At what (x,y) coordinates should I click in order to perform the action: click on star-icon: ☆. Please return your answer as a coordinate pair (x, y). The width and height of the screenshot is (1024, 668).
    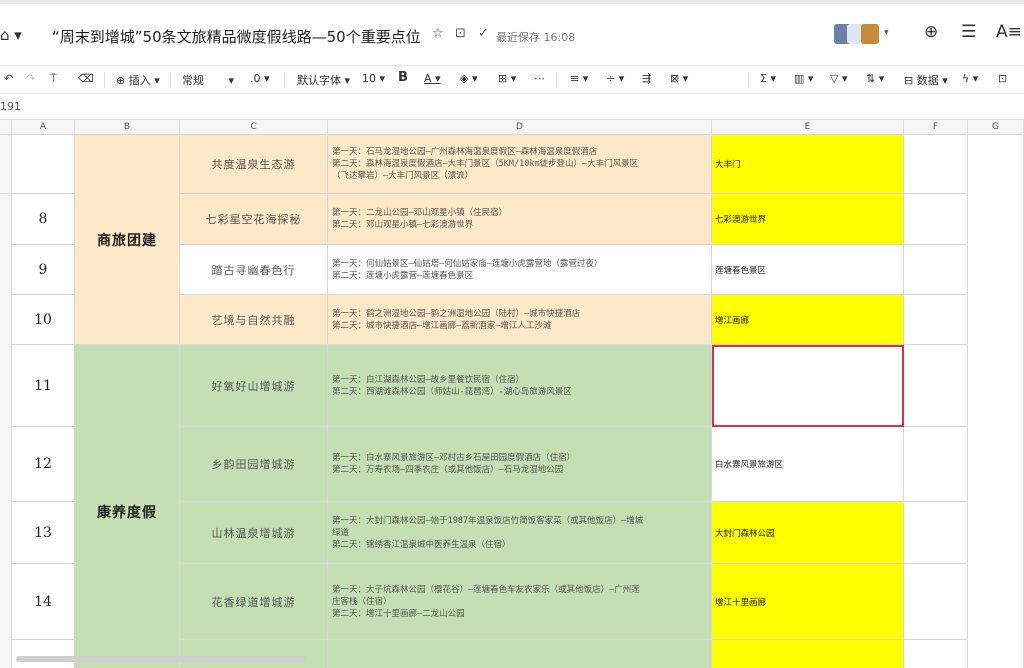
    Looking at the image, I should click on (438, 33).